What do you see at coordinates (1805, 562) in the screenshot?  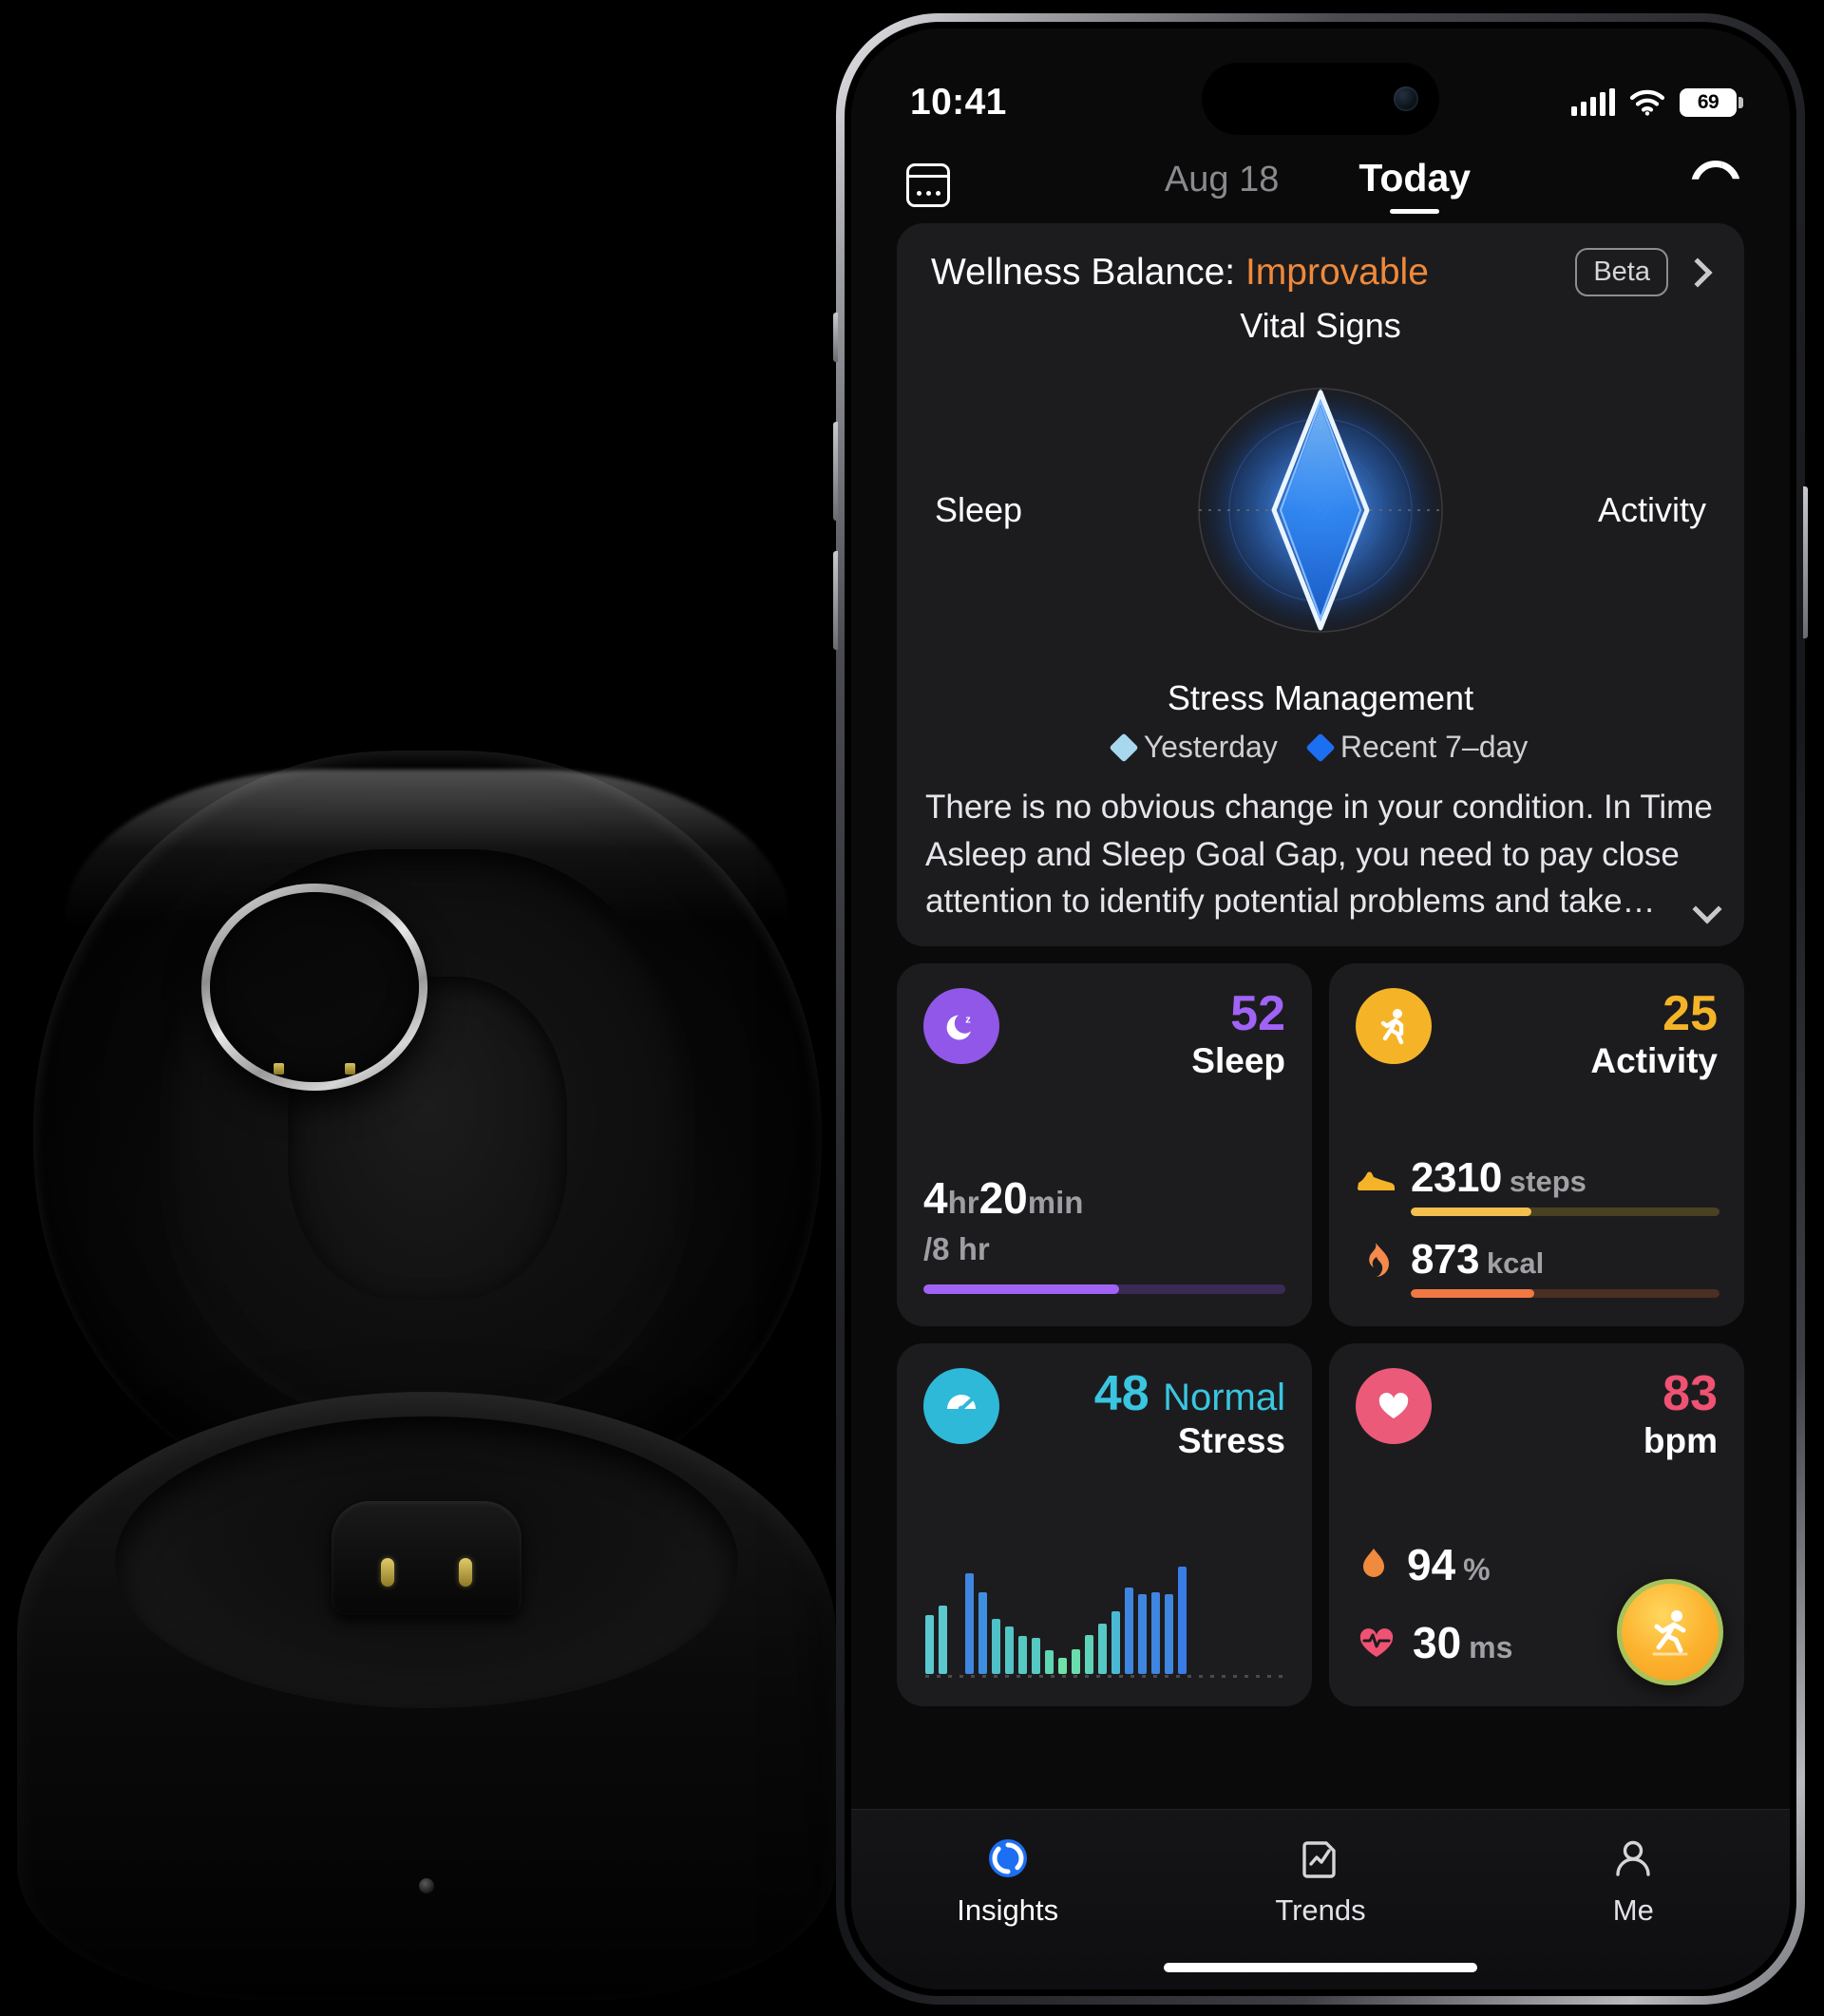 I see `power-button` at bounding box center [1805, 562].